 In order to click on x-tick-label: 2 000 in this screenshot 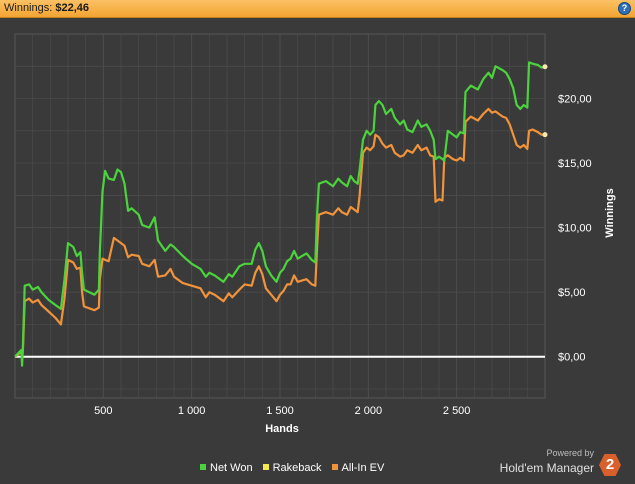, I will do `click(369, 411)`.